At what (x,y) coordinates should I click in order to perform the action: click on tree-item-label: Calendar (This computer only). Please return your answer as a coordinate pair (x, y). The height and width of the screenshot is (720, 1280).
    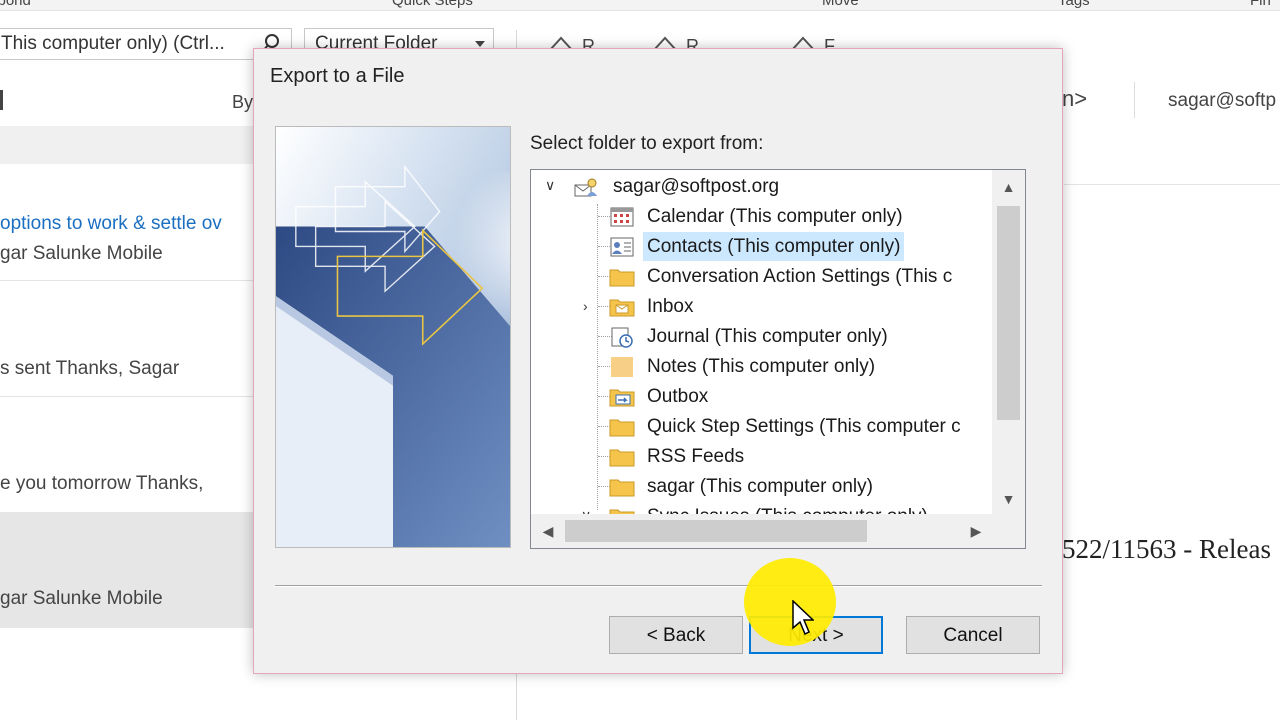
    Looking at the image, I should click on (775, 216).